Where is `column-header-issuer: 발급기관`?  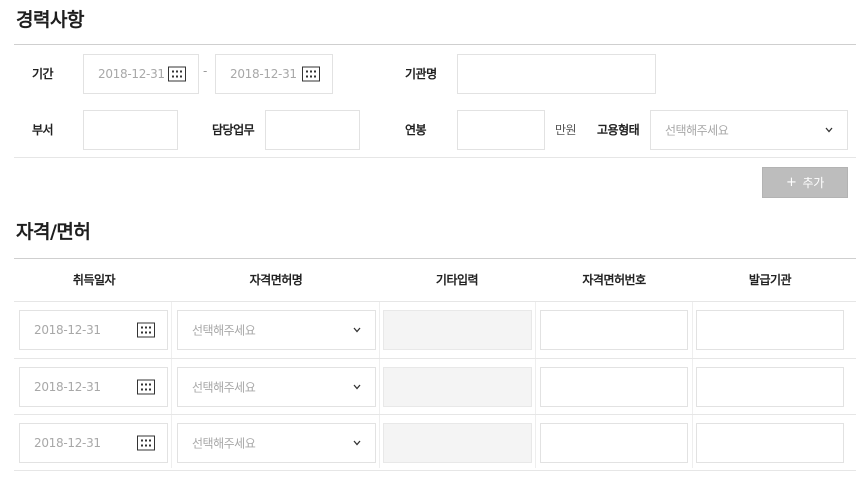 column-header-issuer: 발급기관 is located at coordinates (770, 280).